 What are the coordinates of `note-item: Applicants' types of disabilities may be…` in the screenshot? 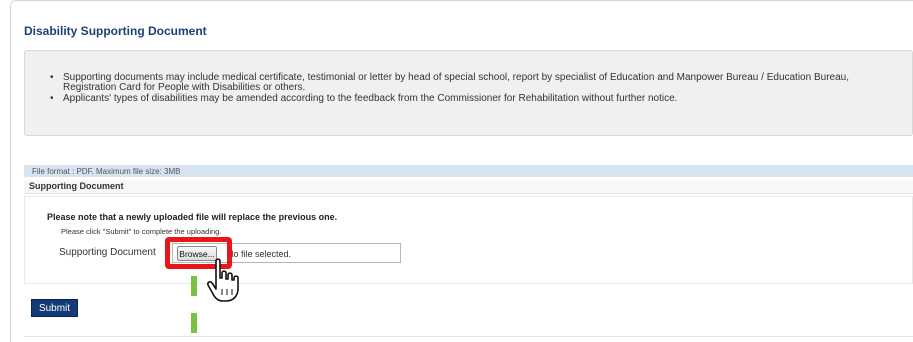 It's located at (477, 99).